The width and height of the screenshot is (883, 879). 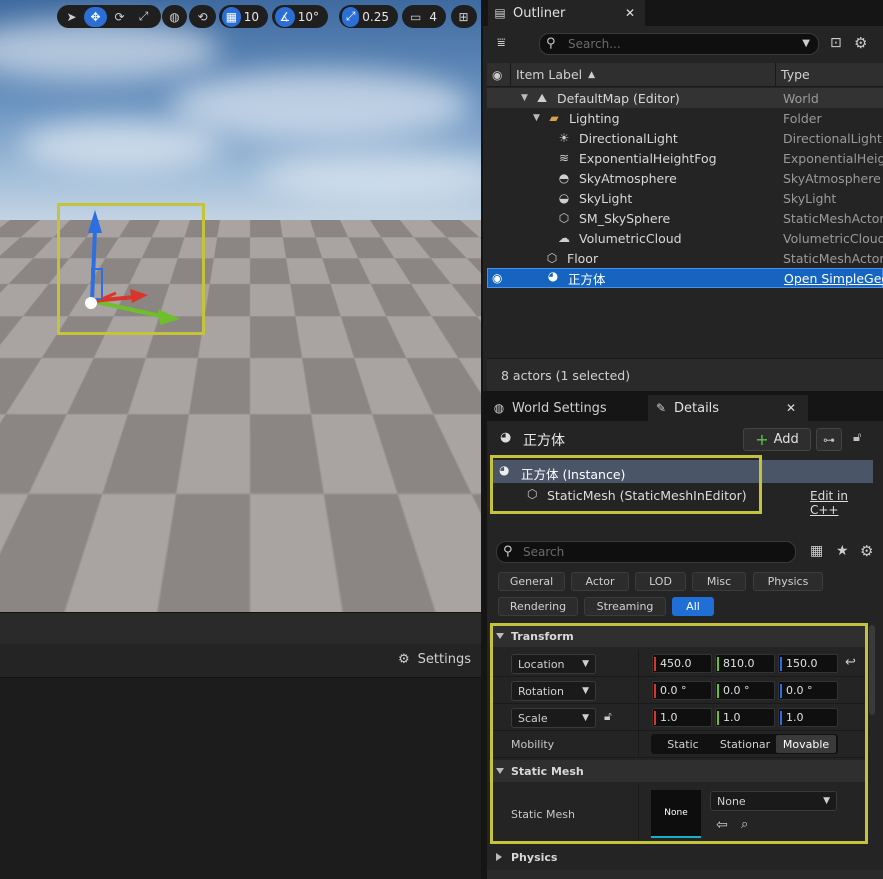 What do you see at coordinates (444, 659) in the screenshot?
I see `settings-label: Settings` at bounding box center [444, 659].